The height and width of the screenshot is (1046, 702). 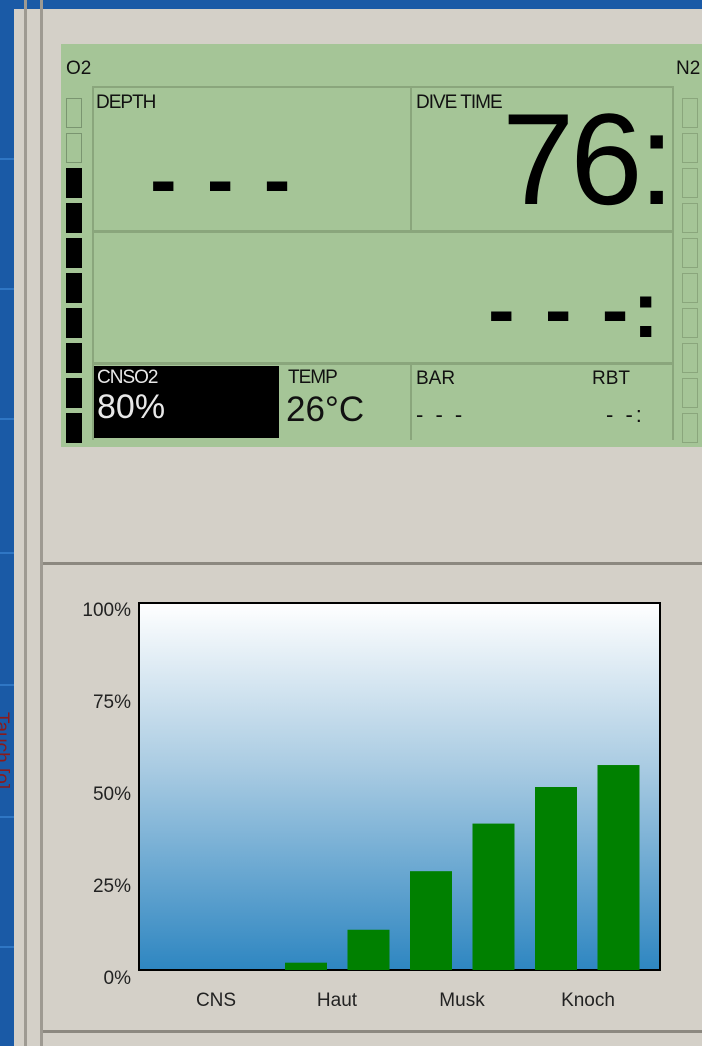 What do you see at coordinates (6, 750) in the screenshot?
I see `side-tab-label: Tauch [o]` at bounding box center [6, 750].